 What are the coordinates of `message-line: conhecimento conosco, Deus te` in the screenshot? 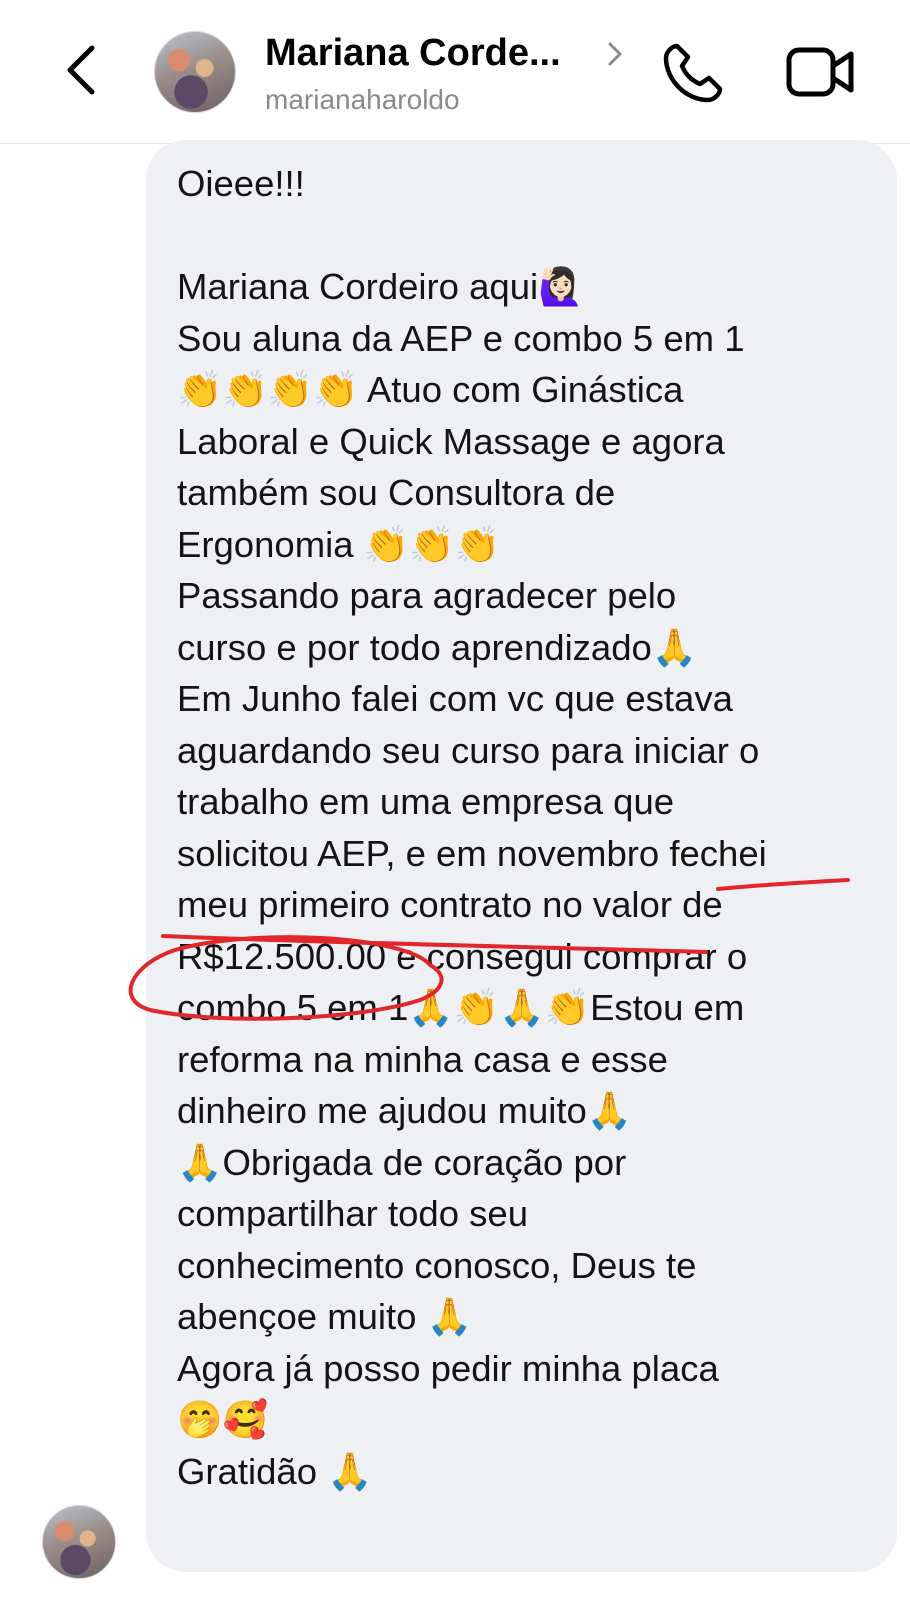 It's located at (437, 1265).